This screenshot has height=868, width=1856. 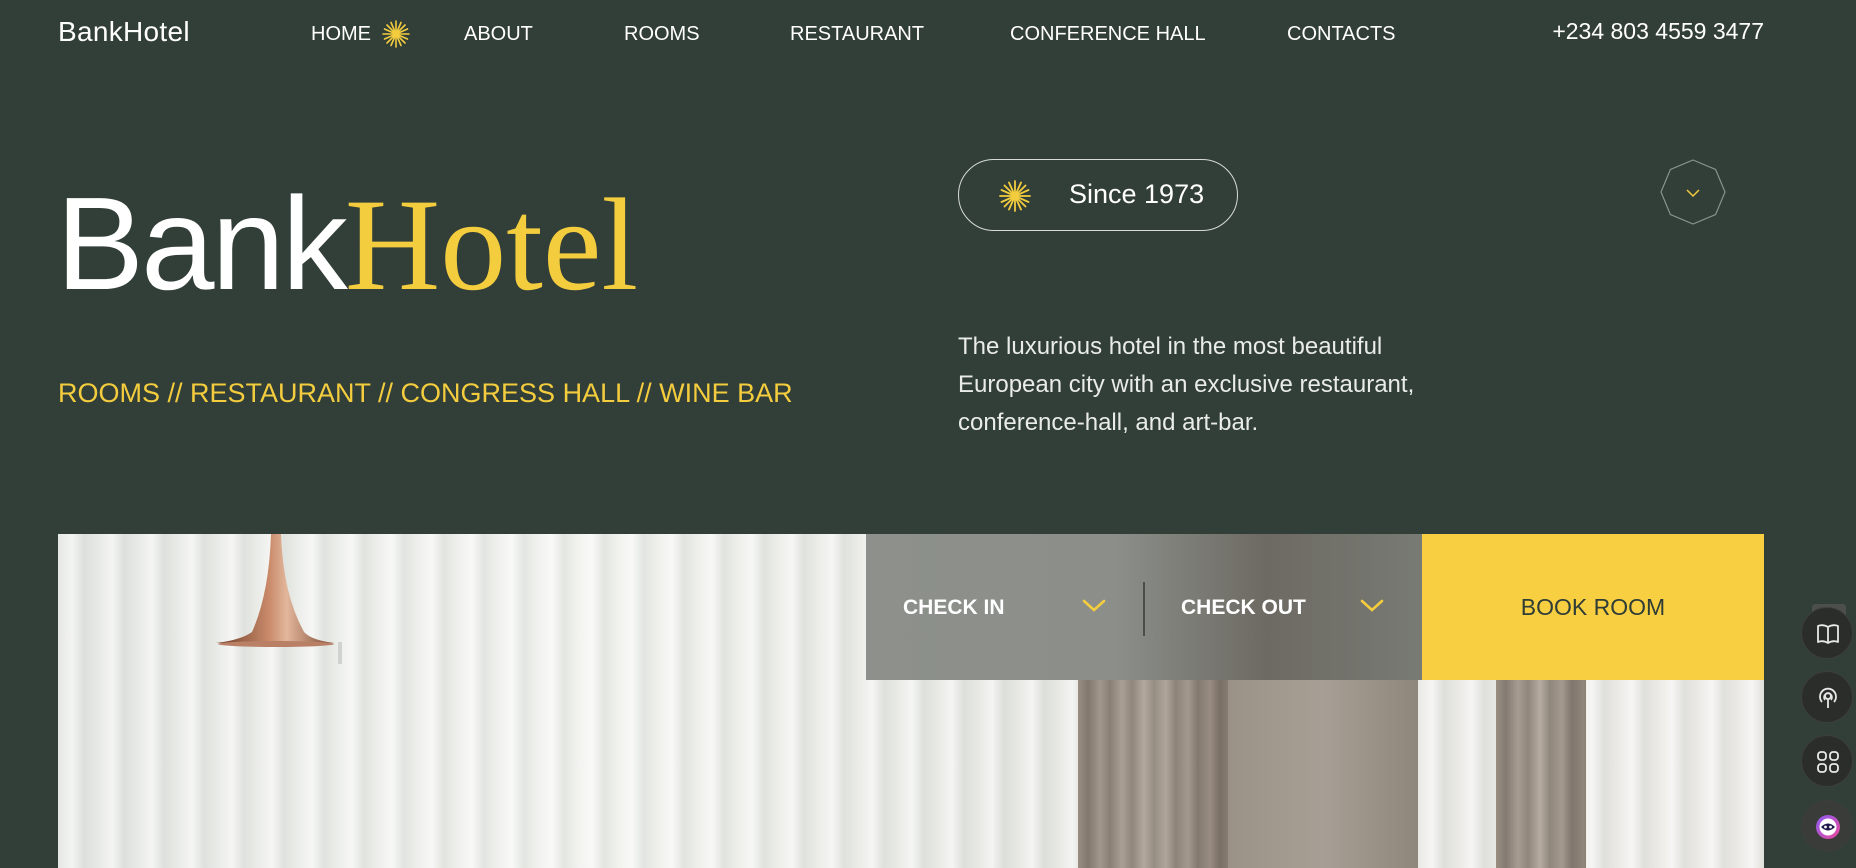 I want to click on nav-item-restaurant: RESTAURANT, so click(x=857, y=34).